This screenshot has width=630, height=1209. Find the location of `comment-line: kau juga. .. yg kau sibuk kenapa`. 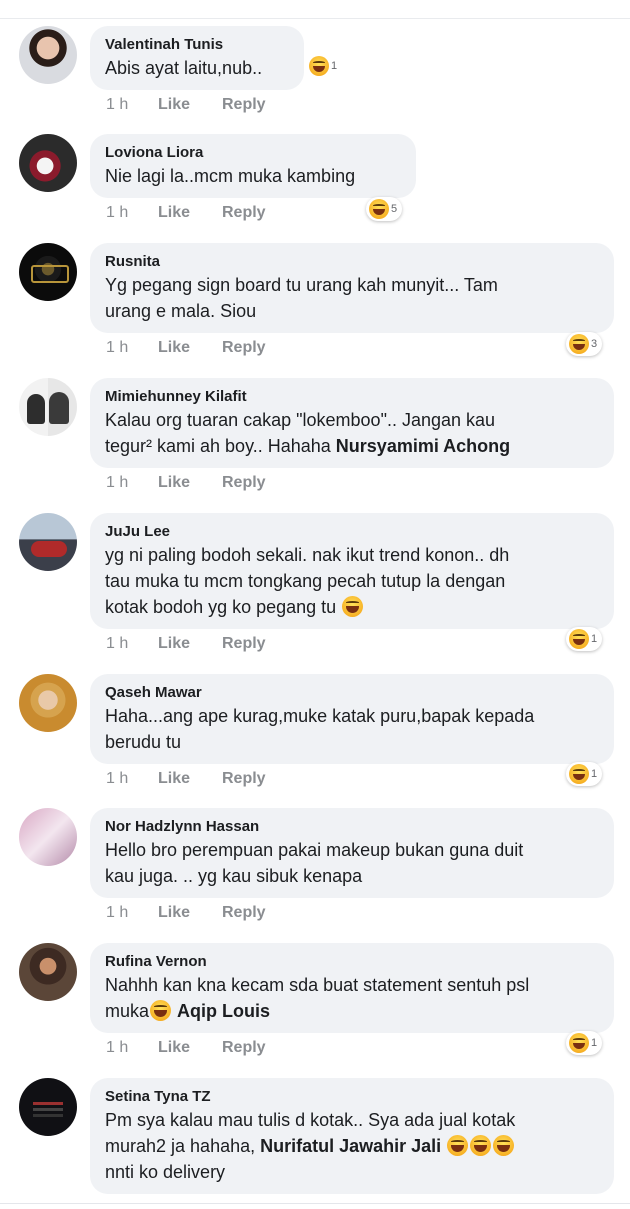

comment-line: kau juga. .. yg kau sibuk kenapa is located at coordinates (234, 876).